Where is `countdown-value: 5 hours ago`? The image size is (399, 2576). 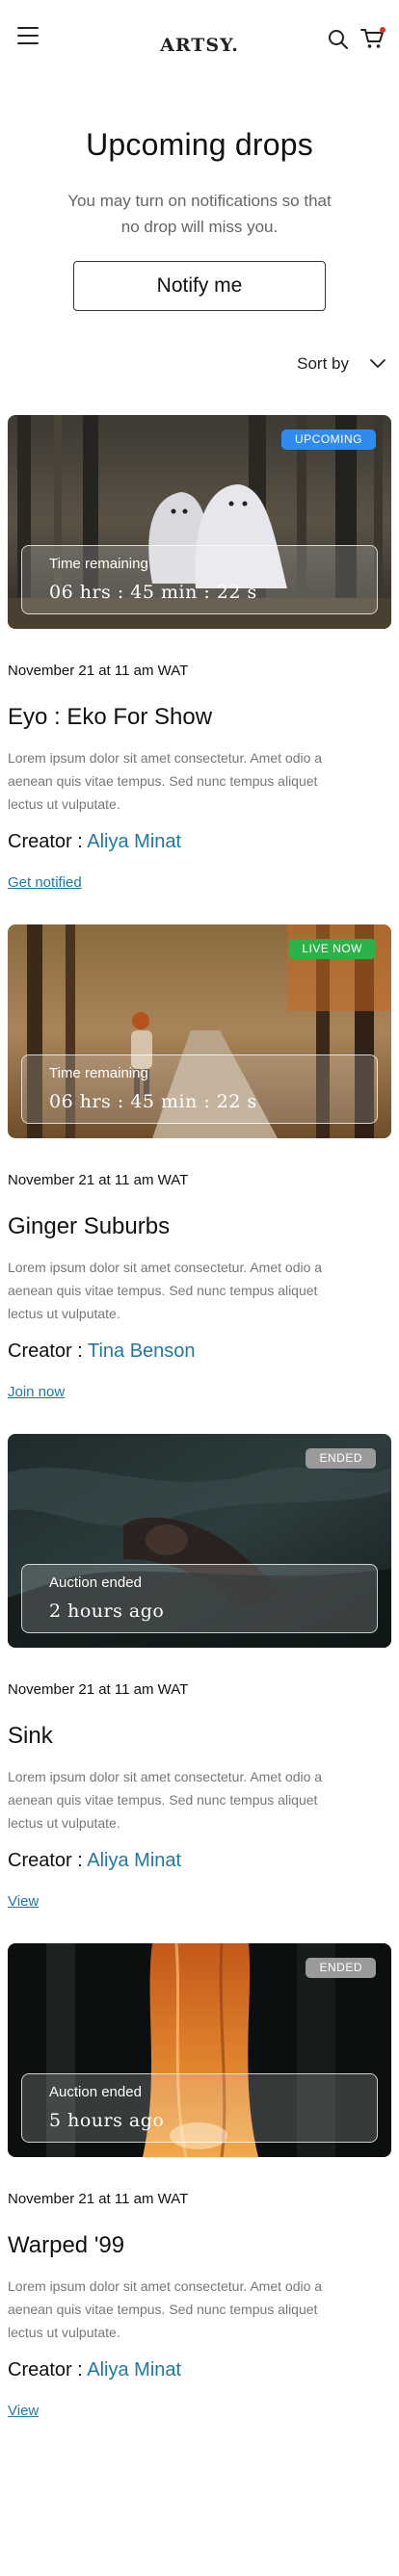
countdown-value: 5 hours ago is located at coordinates (107, 2120).